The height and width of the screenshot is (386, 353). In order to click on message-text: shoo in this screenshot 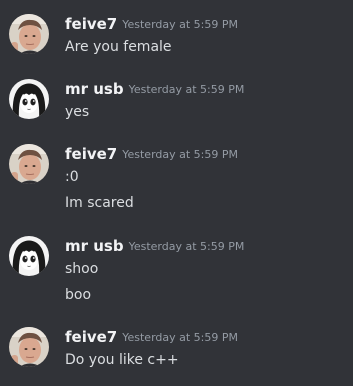, I will do `click(82, 269)`.